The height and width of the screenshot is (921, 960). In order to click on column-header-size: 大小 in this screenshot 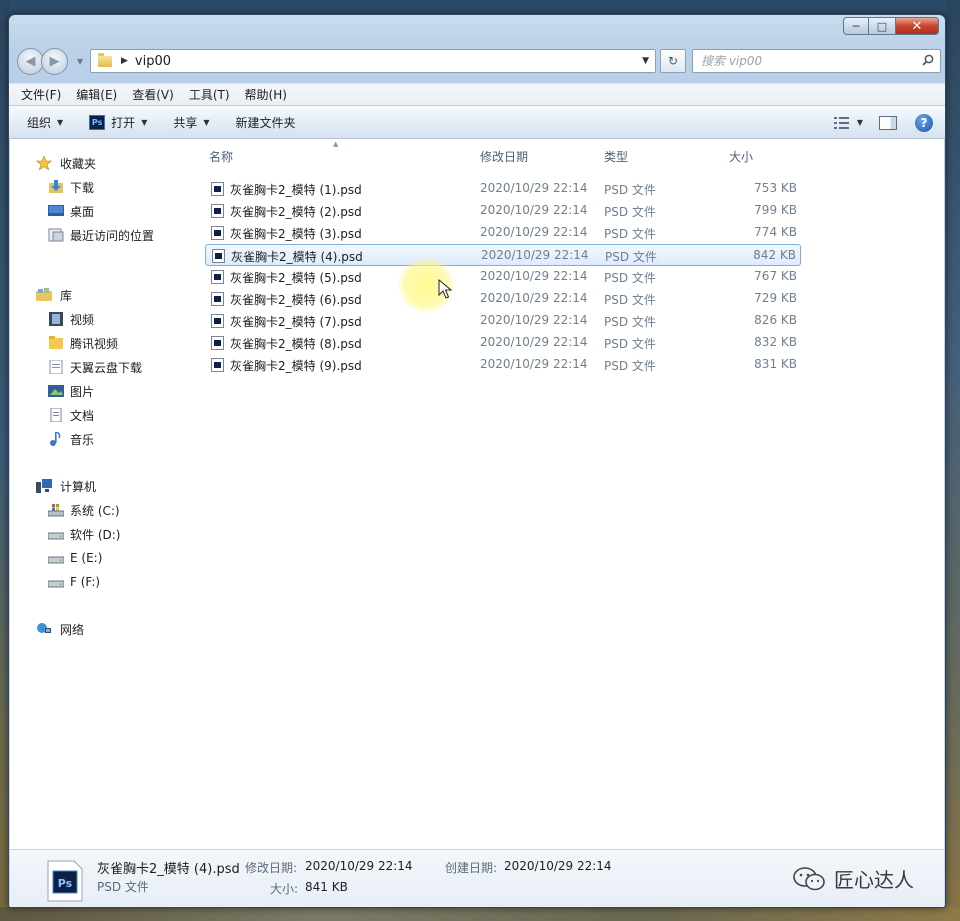, I will do `click(741, 156)`.